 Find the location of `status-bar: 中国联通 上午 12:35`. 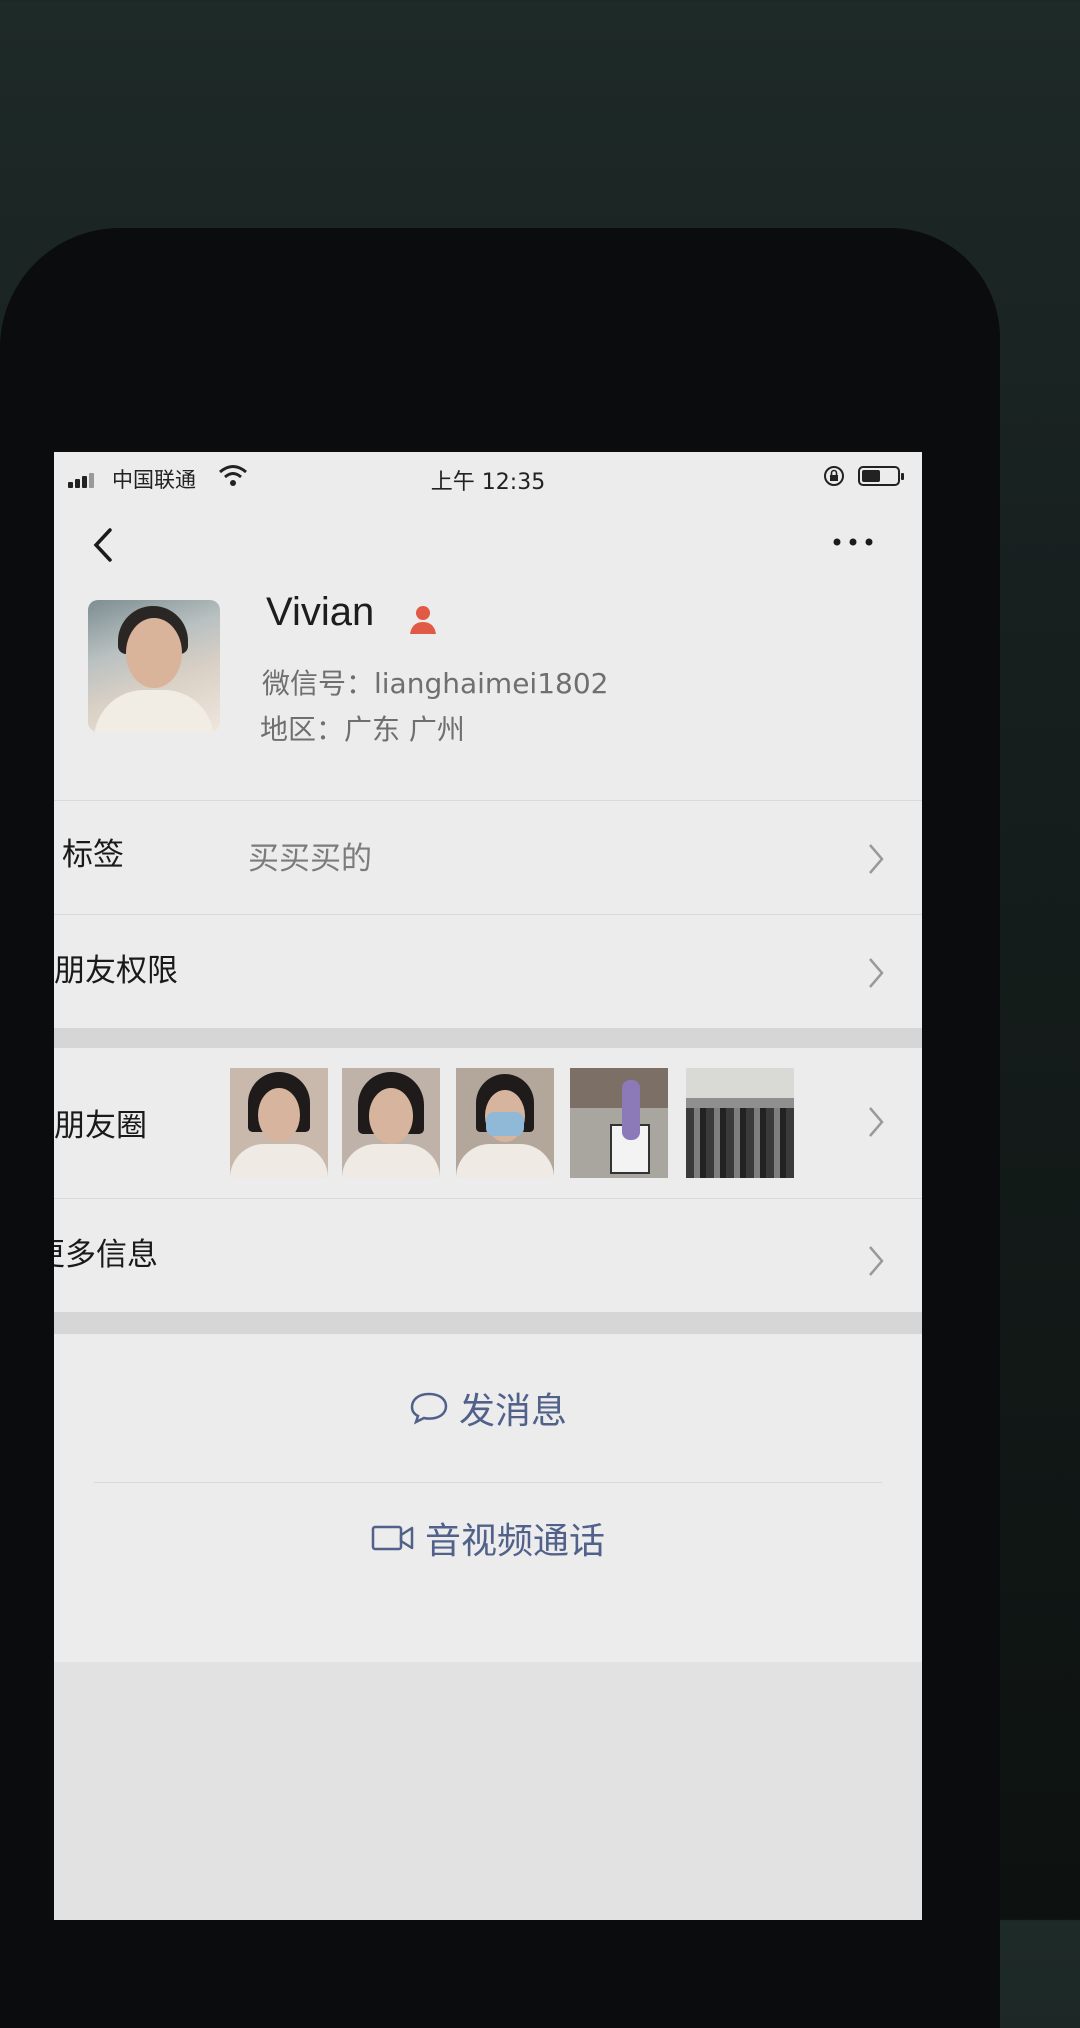

status-bar: 中国联通 上午 12:35 is located at coordinates (488, 477).